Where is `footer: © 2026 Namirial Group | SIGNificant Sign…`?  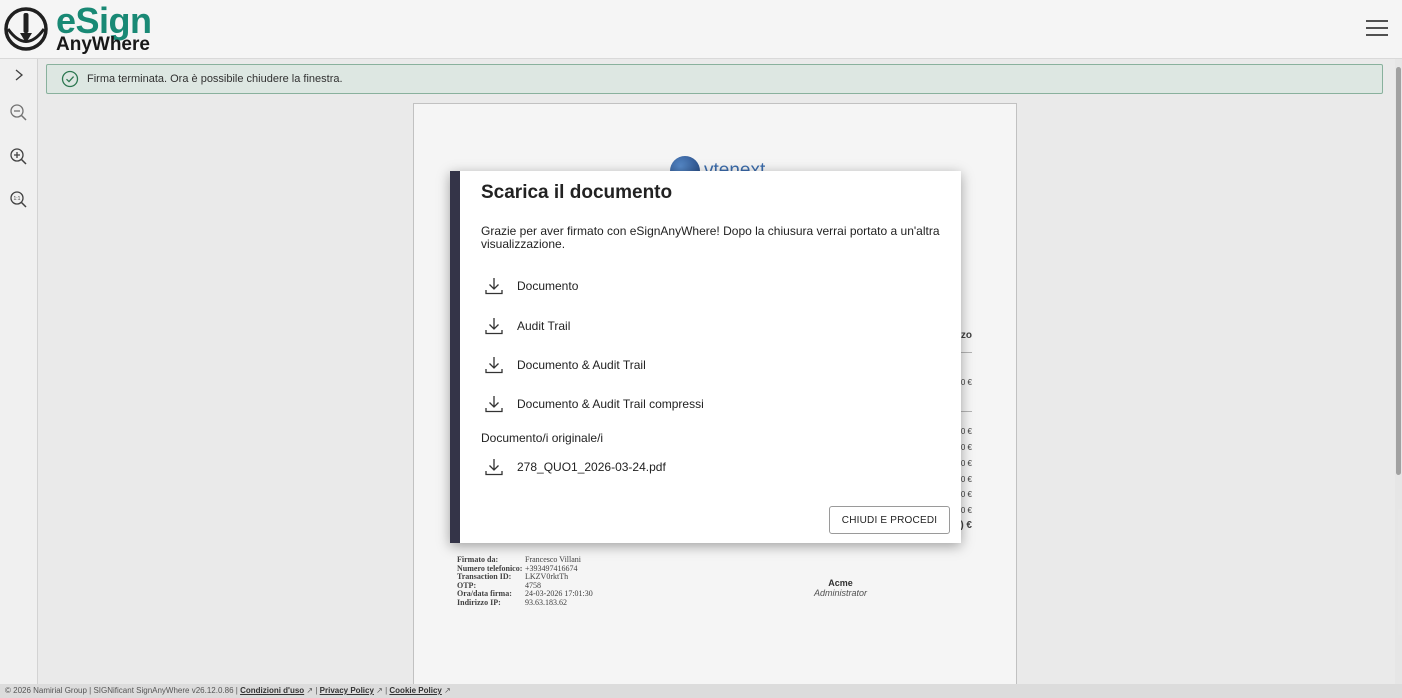
footer: © 2026 Namirial Group | SIGNificant Sign… is located at coordinates (701, 691).